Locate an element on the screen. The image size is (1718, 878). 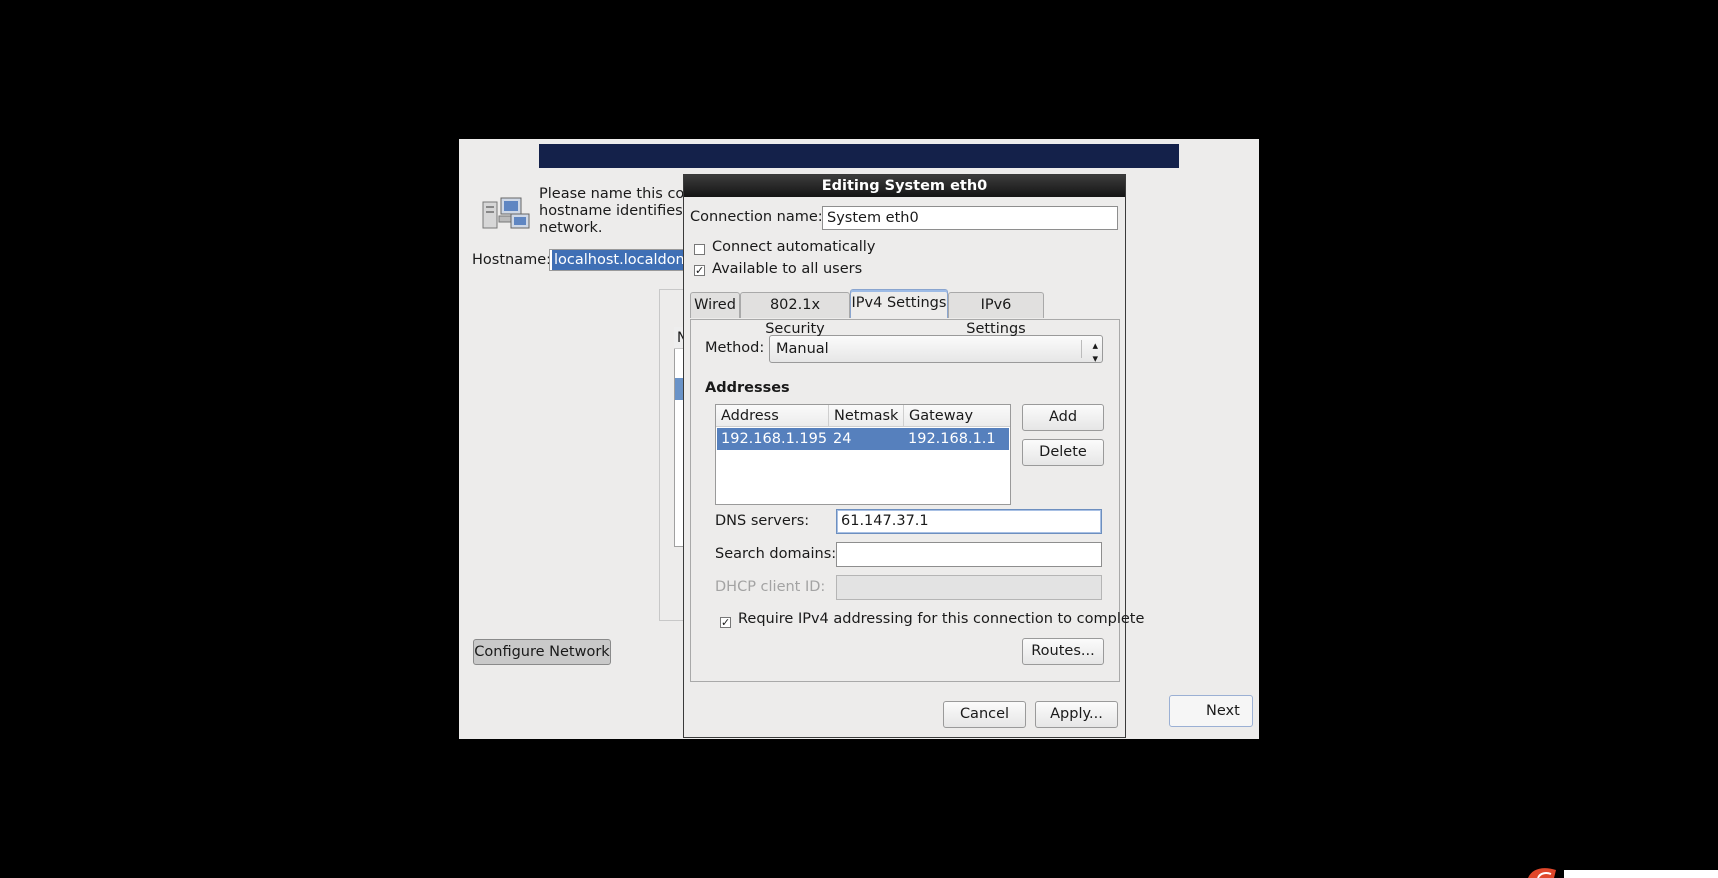
all-users-checkbox: ✓ is located at coordinates (699, 270).